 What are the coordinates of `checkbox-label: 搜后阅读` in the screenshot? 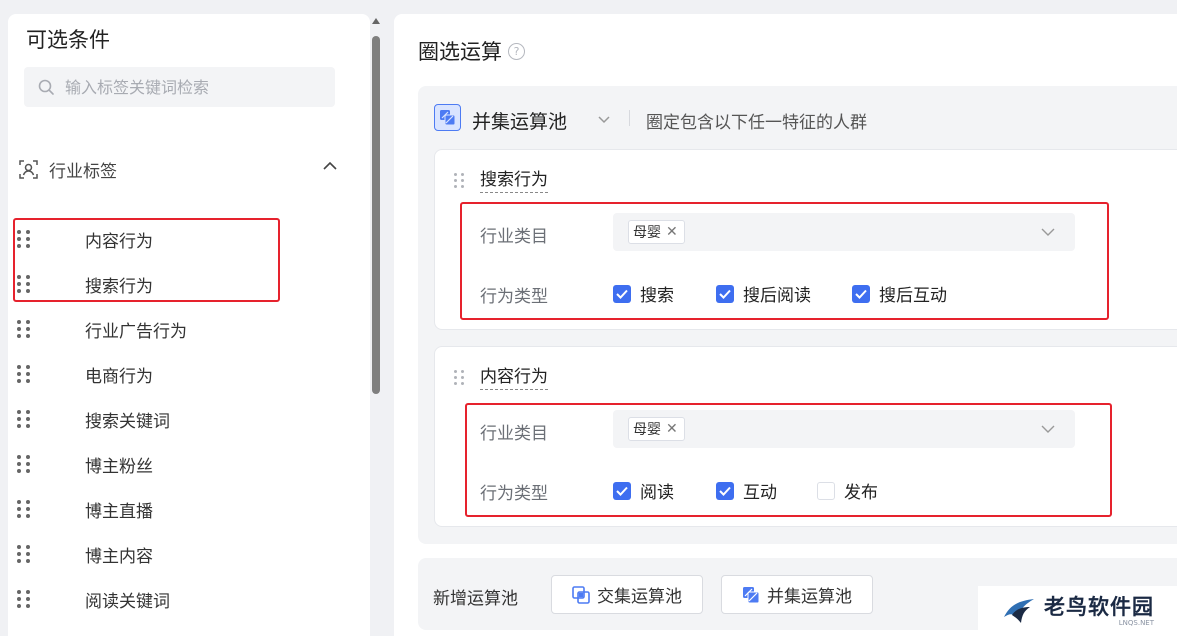 It's located at (777, 296).